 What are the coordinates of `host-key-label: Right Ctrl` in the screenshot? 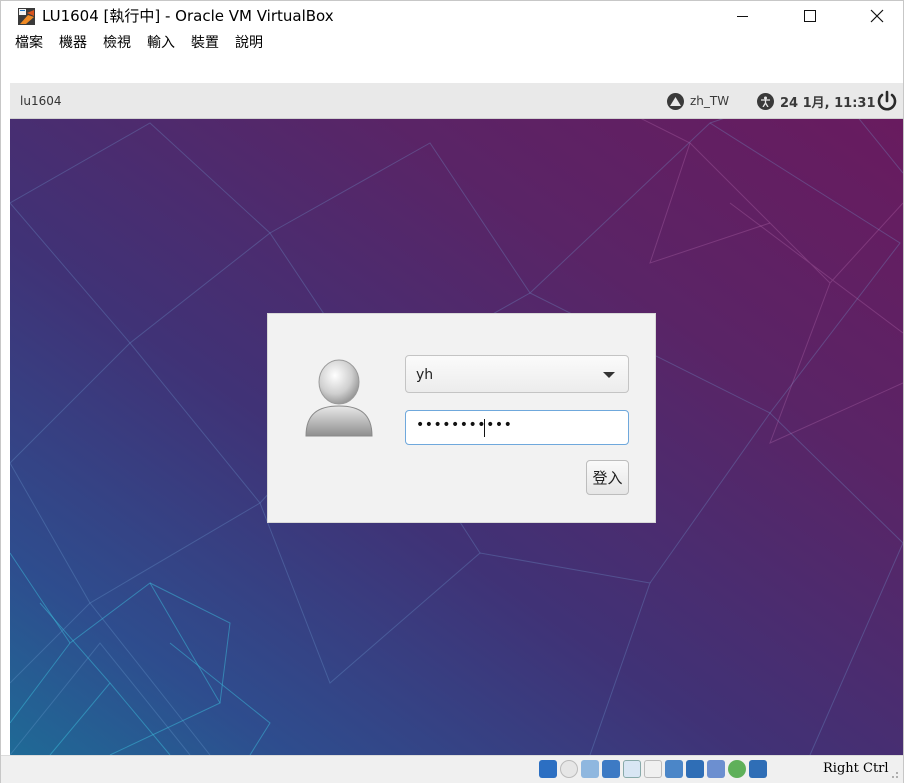 It's located at (856, 768).